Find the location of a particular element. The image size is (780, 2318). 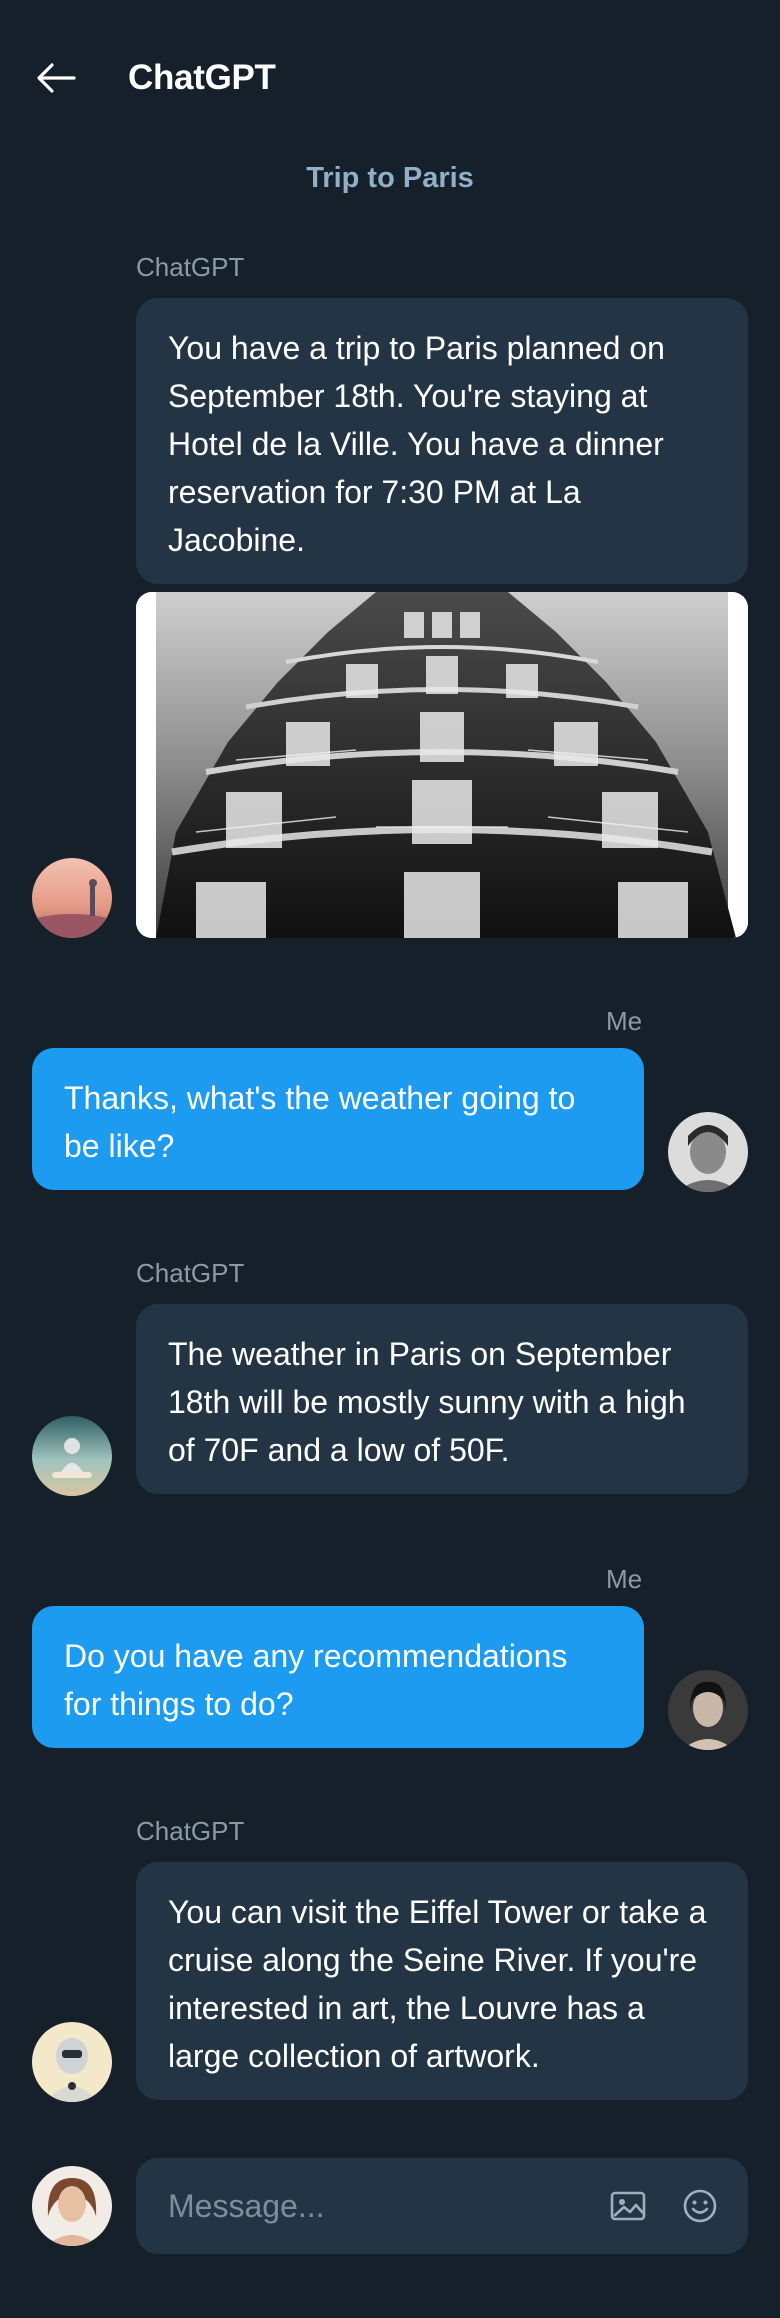

hotel-building-image is located at coordinates (442, 765).